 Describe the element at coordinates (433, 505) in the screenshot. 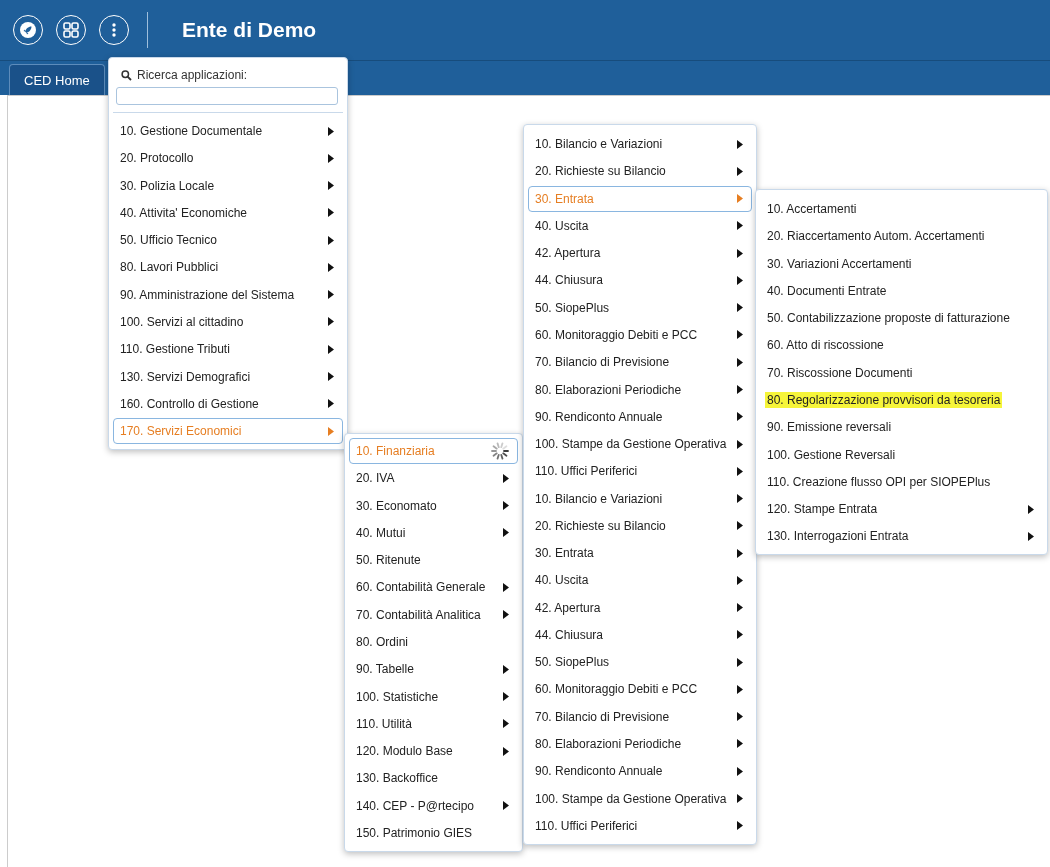

I see `menu-item: 30. Economato` at that location.